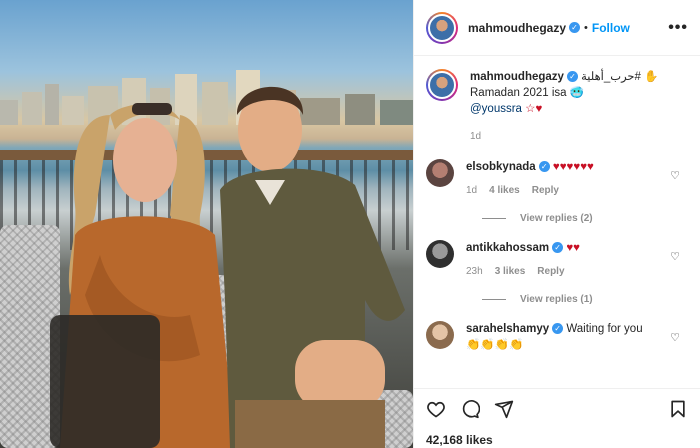 The height and width of the screenshot is (448, 700). Describe the element at coordinates (471, 191) in the screenshot. I see `comment-time: 1d` at that location.